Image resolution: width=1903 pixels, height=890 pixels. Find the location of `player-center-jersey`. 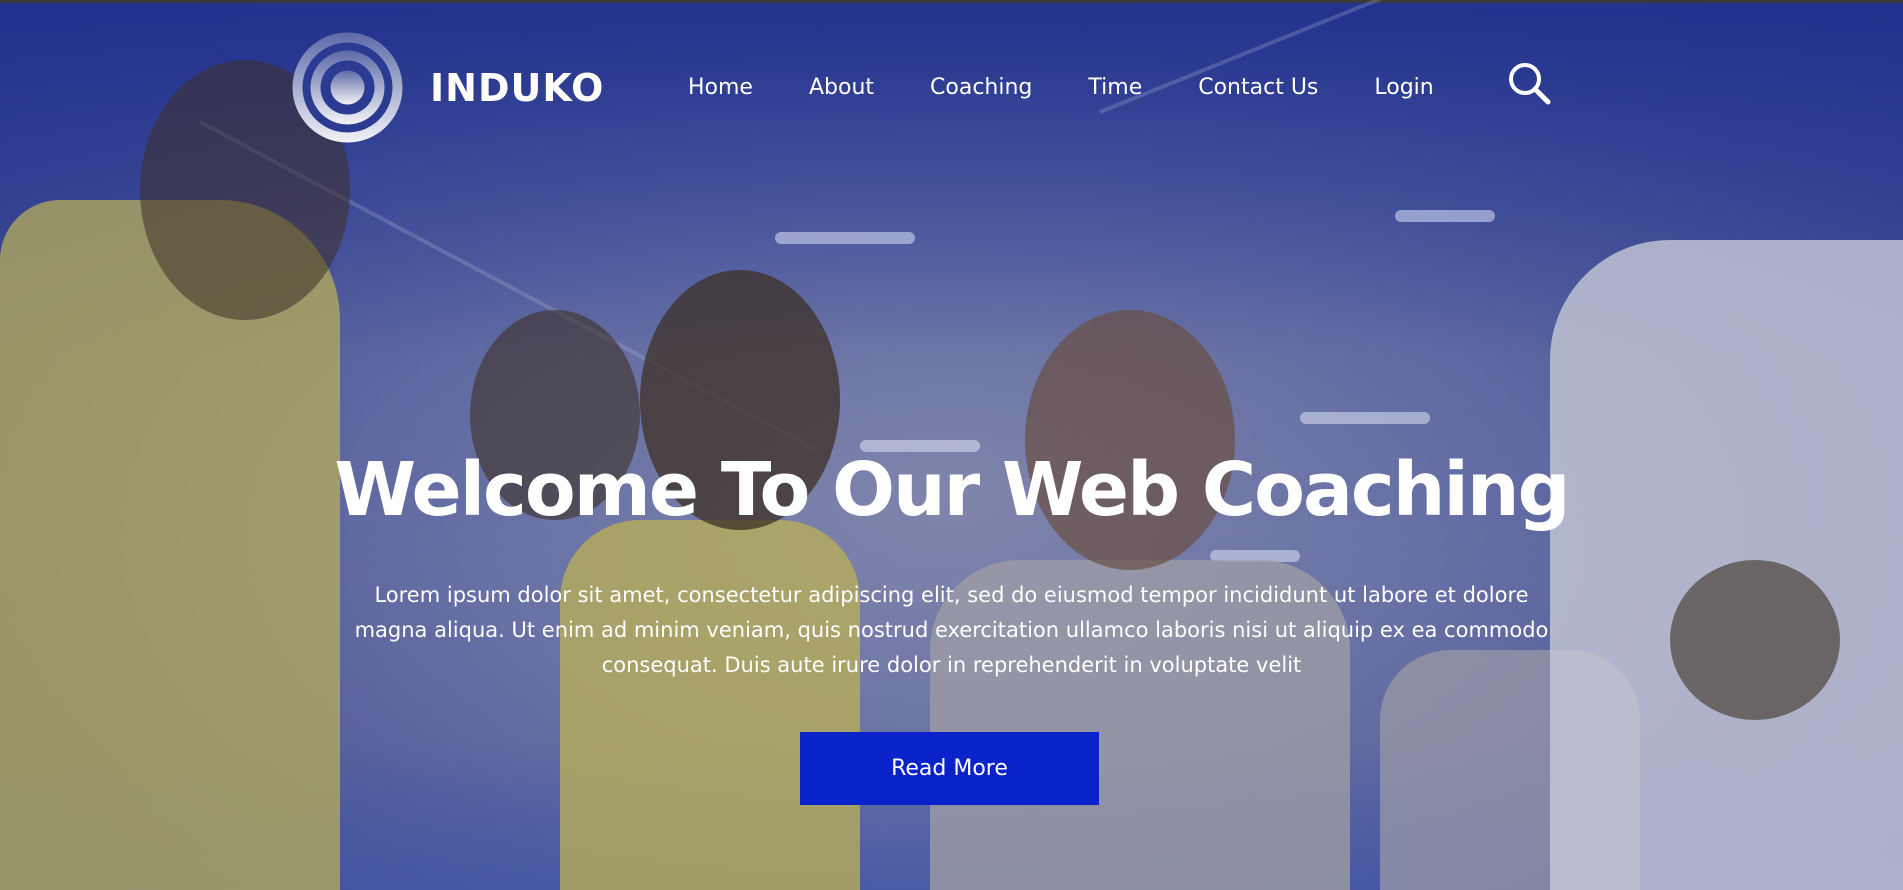

player-center-jersey is located at coordinates (710, 705).